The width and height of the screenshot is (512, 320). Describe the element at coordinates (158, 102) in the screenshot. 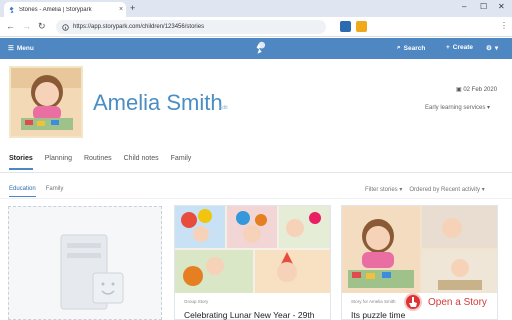

I see `child-name: Amelia Smith` at that location.